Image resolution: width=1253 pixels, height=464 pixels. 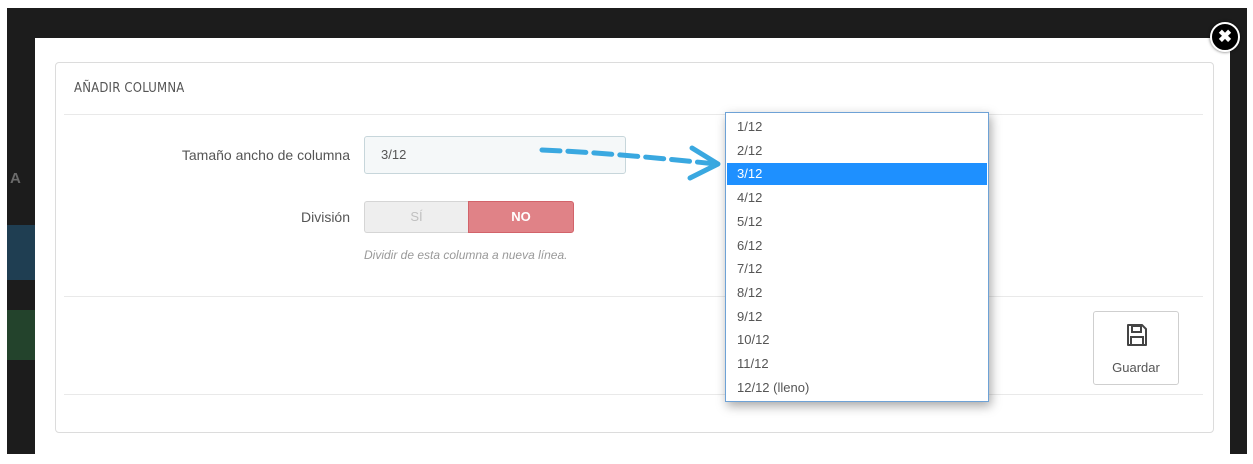 I want to click on save-button: Guardar, so click(x=1136, y=348).